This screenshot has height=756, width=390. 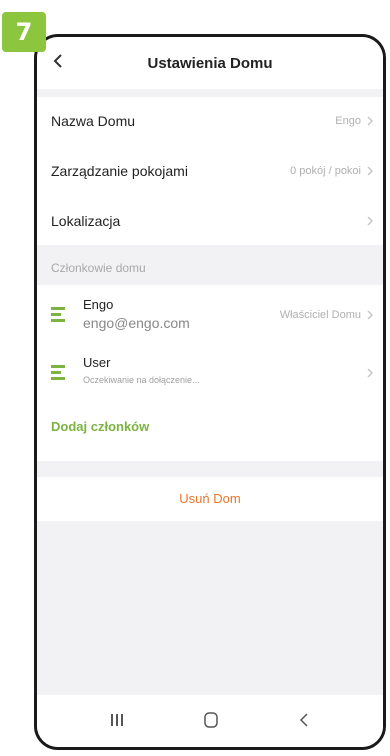 I want to click on member-row-owner: Engo engo@engo.com Właściciel Domu, so click(x=210, y=315).